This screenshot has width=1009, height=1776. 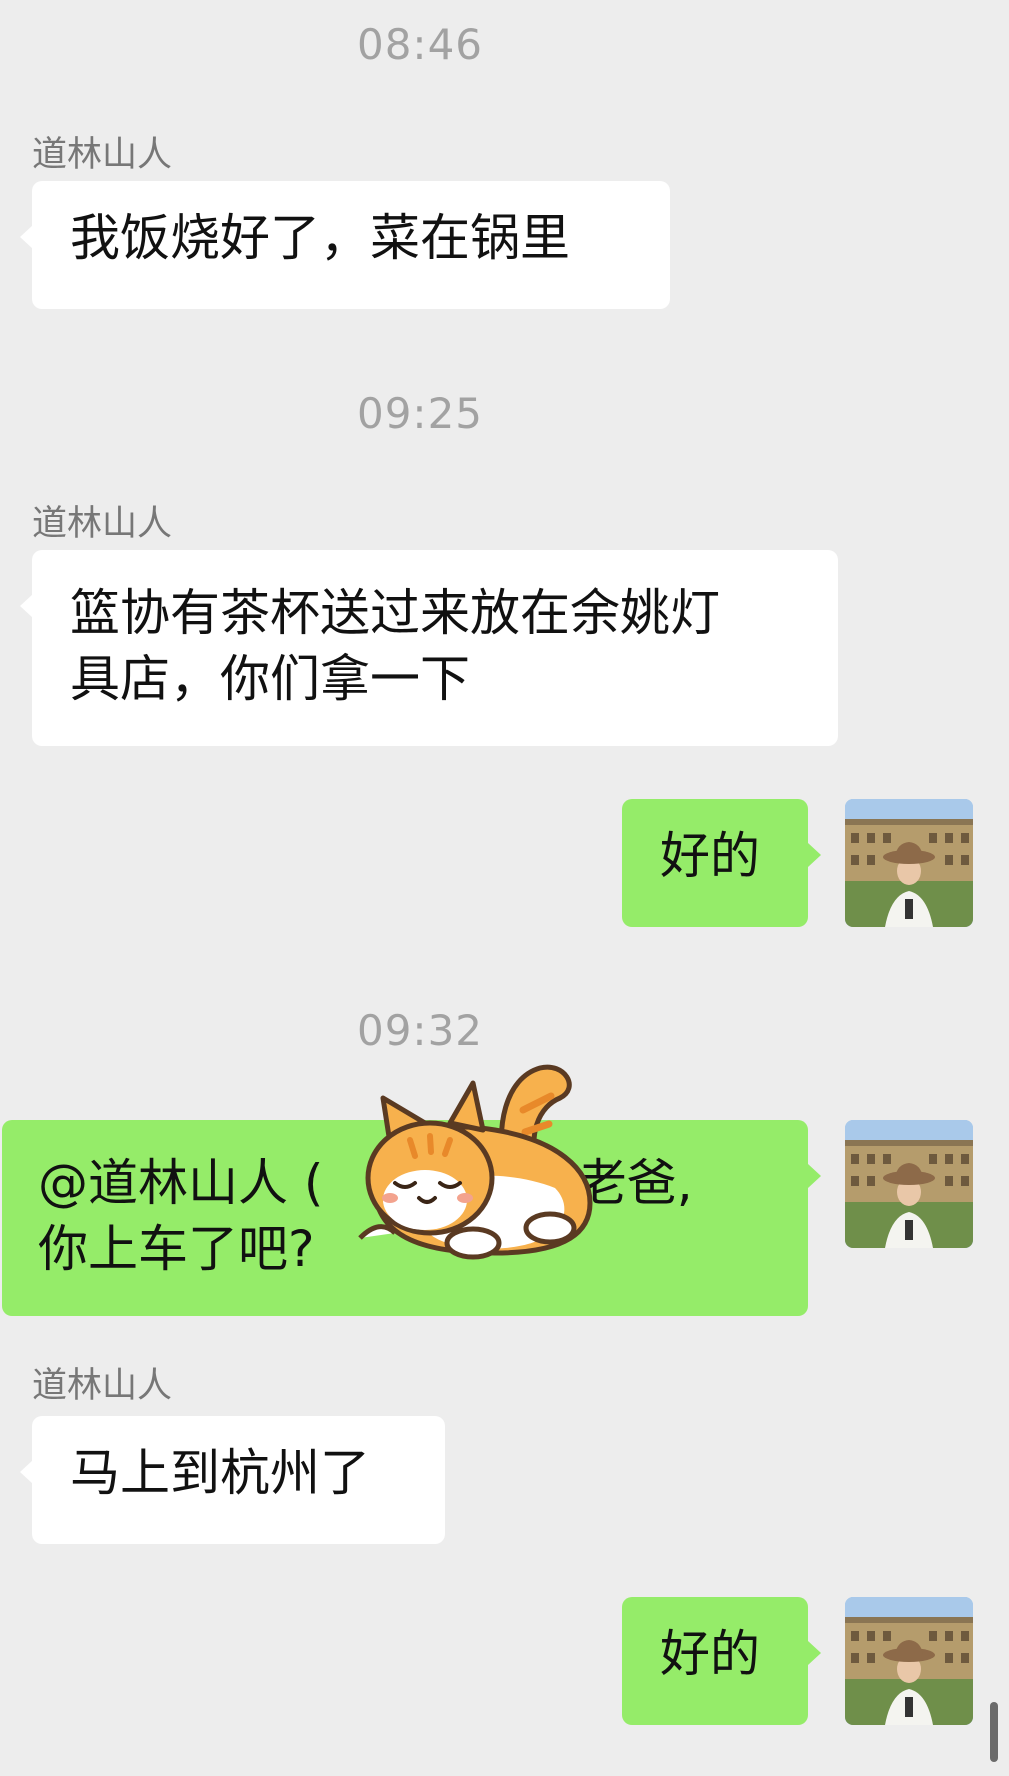 What do you see at coordinates (320, 238) in the screenshot?
I see `message-text: 我饭烧好了，菜在锅里` at bounding box center [320, 238].